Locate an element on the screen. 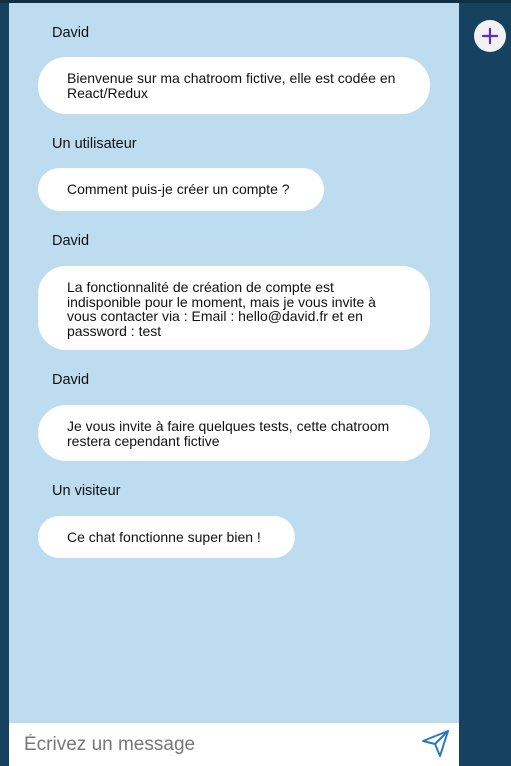 The height and width of the screenshot is (766, 511). plus-icon is located at coordinates (490, 36).